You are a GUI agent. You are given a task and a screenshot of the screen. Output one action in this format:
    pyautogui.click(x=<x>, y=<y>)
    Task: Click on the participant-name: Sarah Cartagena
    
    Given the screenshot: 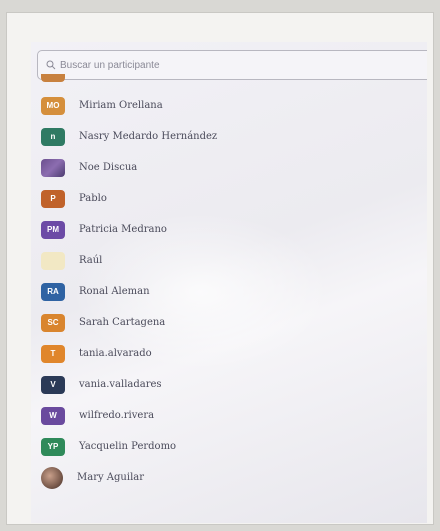 What is the action you would take?
    pyautogui.click(x=122, y=322)
    